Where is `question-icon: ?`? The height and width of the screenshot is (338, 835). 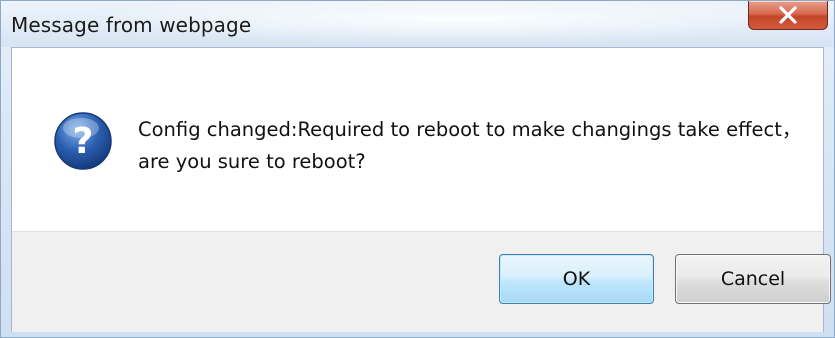
question-icon: ? is located at coordinates (83, 141).